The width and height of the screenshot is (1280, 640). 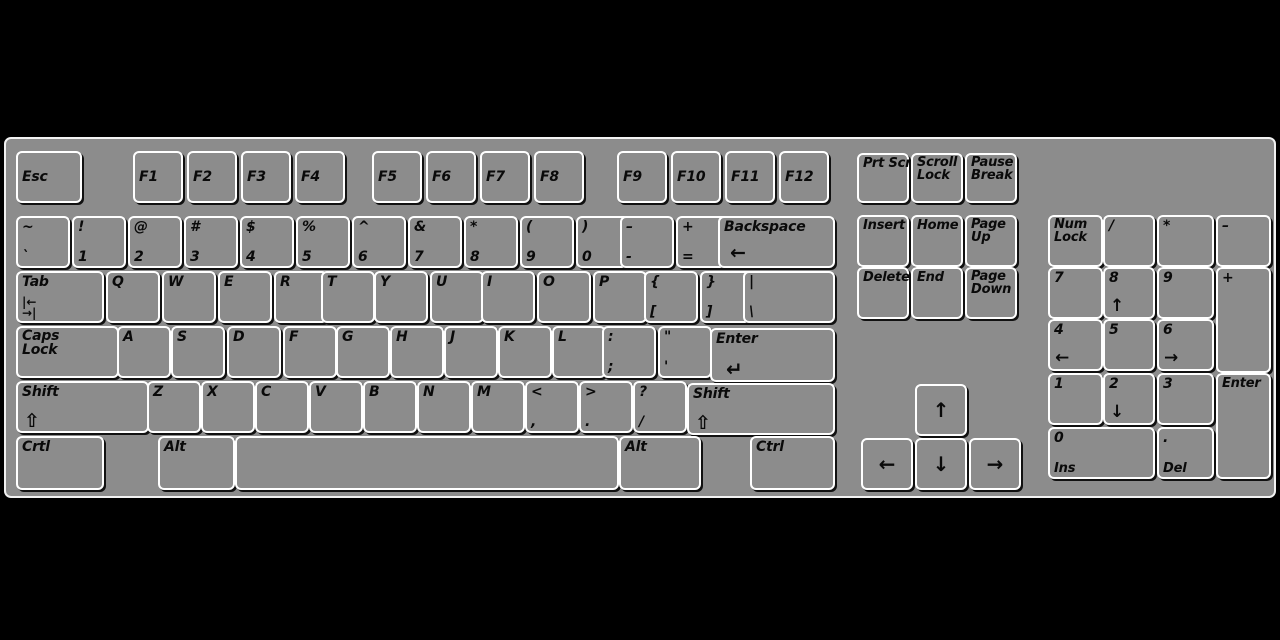 What do you see at coordinates (457, 297) in the screenshot?
I see `key-u: U` at bounding box center [457, 297].